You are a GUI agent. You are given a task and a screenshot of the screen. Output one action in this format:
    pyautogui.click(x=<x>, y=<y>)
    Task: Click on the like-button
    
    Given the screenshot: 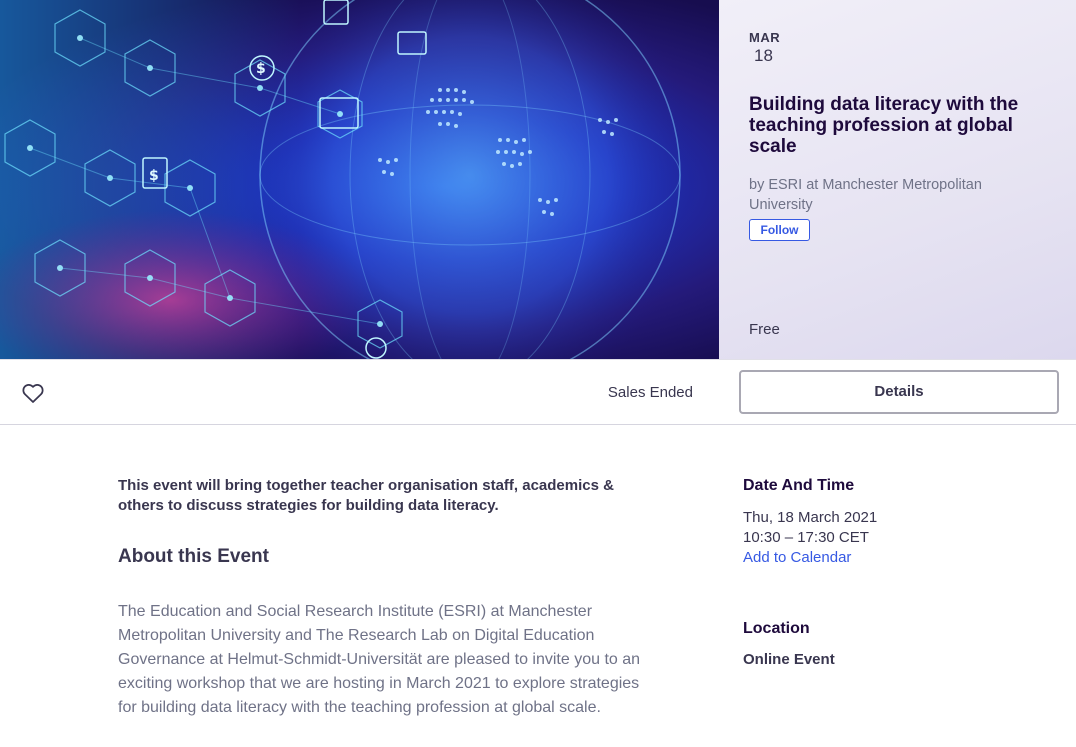 What is the action you would take?
    pyautogui.click(x=33, y=393)
    